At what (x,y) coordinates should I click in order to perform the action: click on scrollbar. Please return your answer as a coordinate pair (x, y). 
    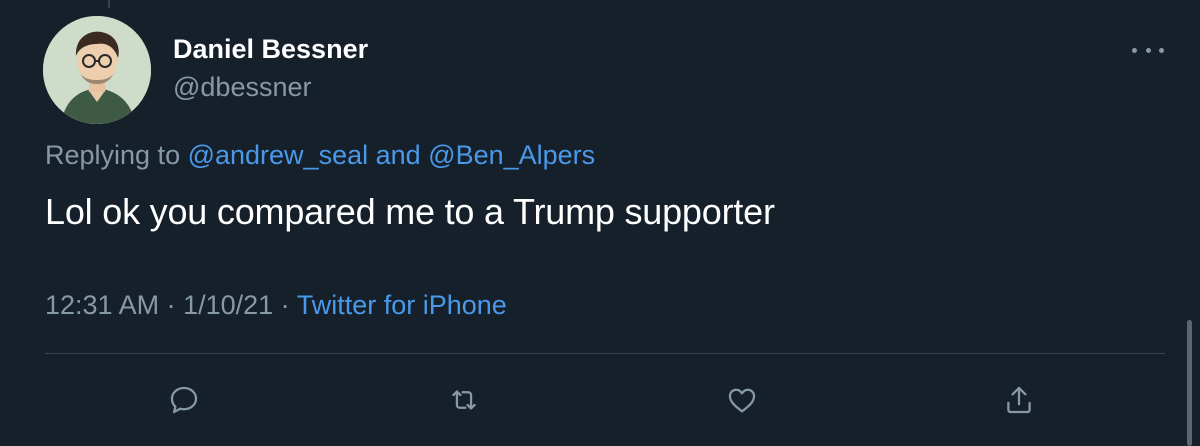
    Looking at the image, I should click on (1189, 383).